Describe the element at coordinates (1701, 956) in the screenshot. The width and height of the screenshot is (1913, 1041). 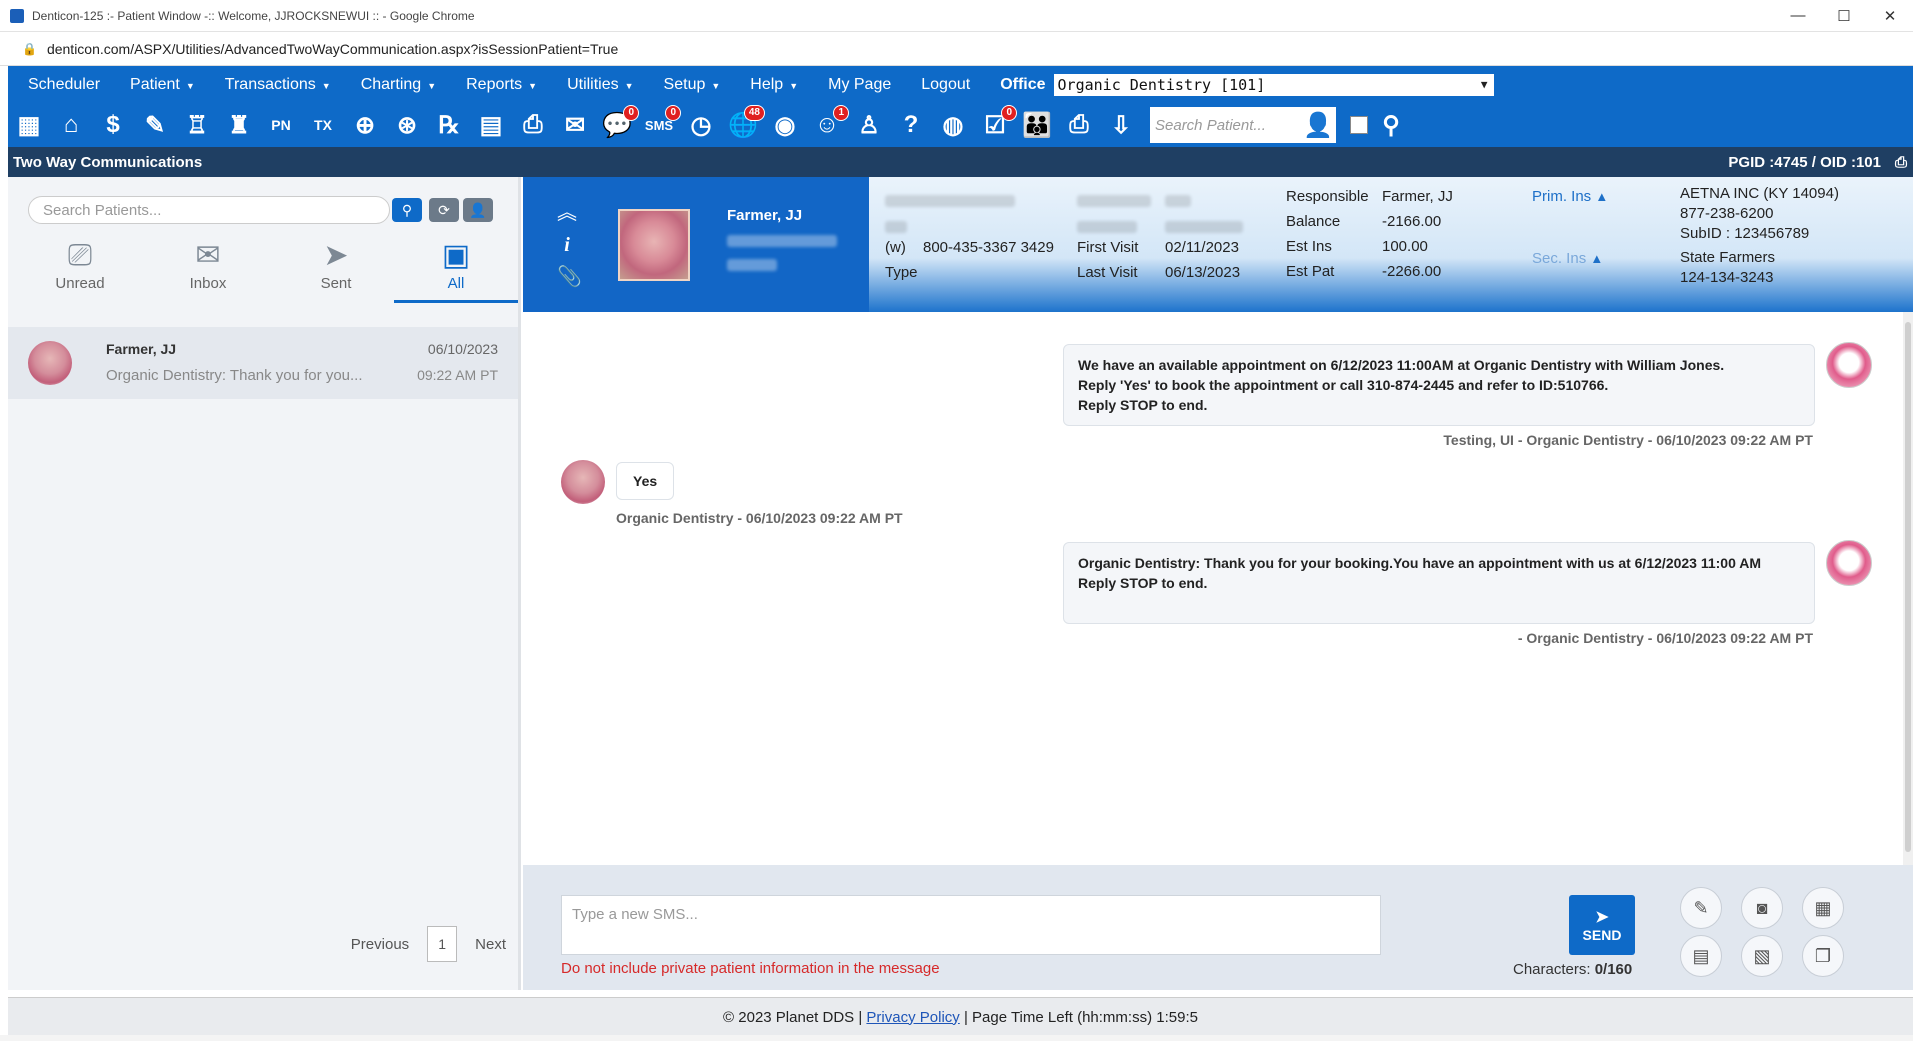
I see `patient-form-button: ▤` at that location.